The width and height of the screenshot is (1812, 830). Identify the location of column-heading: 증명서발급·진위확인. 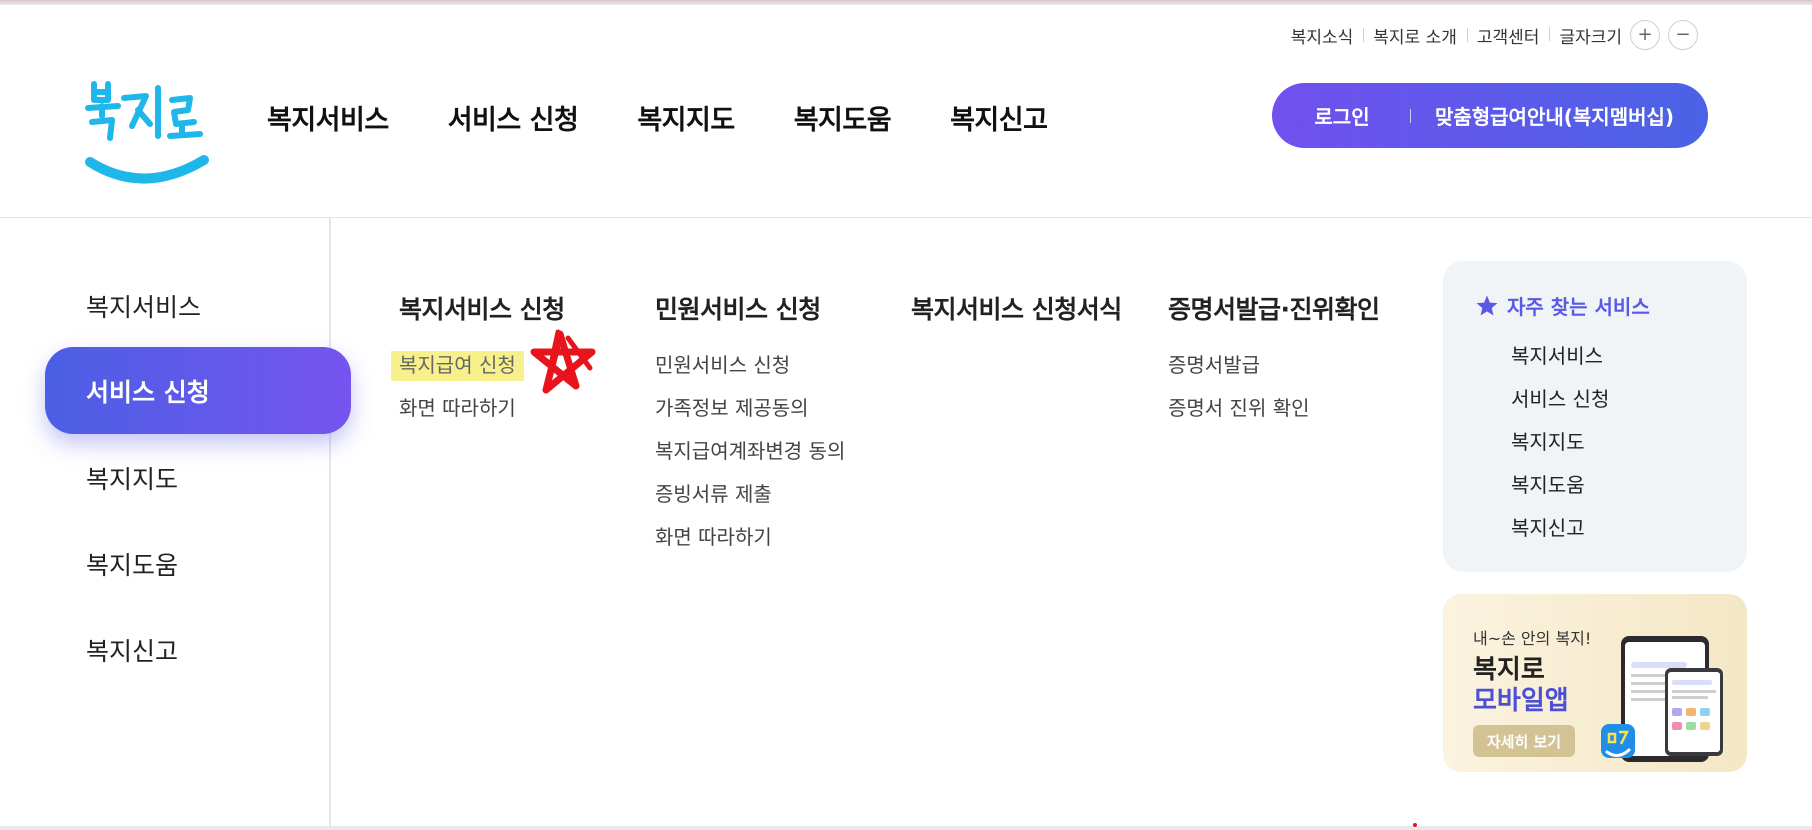
(1274, 308).